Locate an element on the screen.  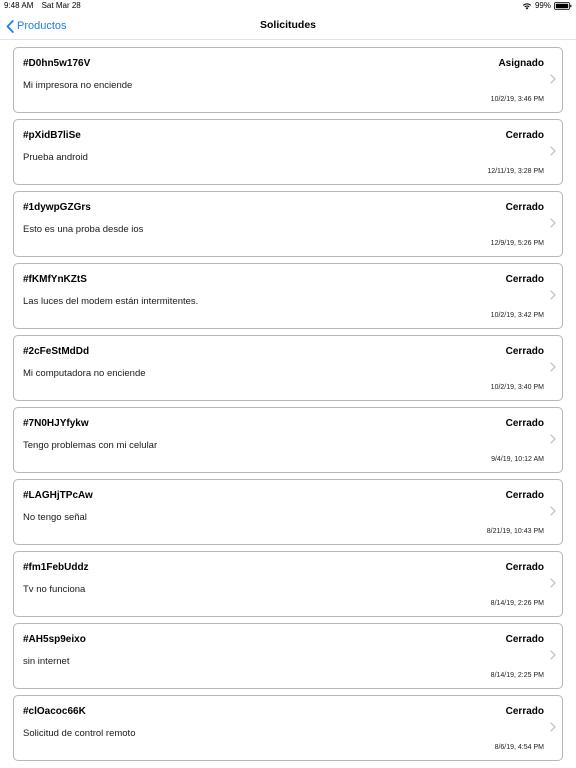
request-date: 12/9/19, 5:26 PM is located at coordinates (517, 243).